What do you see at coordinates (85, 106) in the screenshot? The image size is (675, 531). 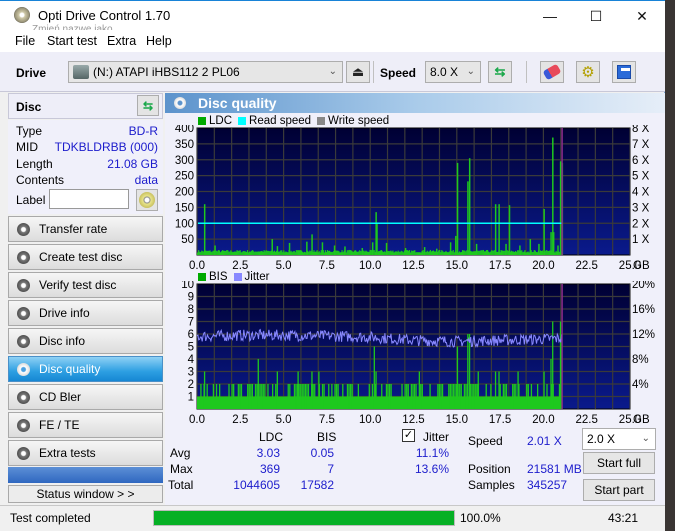 I see `disc-header: Disc ⇆` at bounding box center [85, 106].